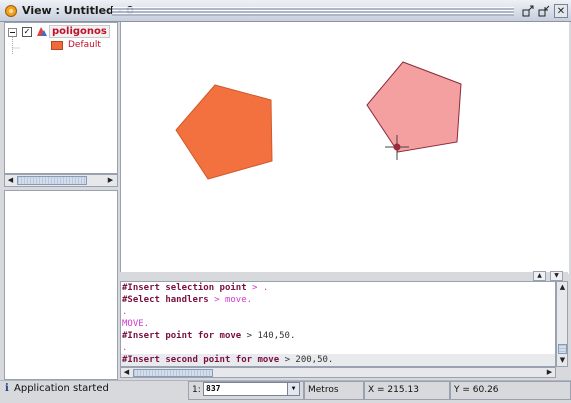  What do you see at coordinates (318, 120) in the screenshot?
I see `map-drawing` at bounding box center [318, 120].